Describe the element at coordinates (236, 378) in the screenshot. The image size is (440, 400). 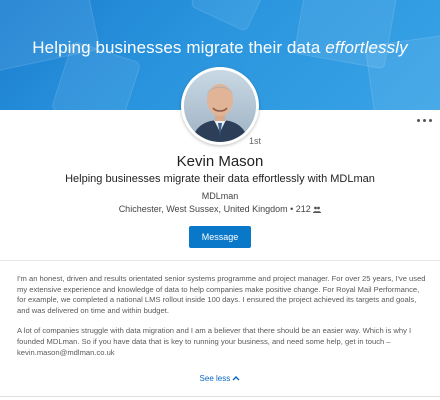
I see `chevron-up-icon` at that location.